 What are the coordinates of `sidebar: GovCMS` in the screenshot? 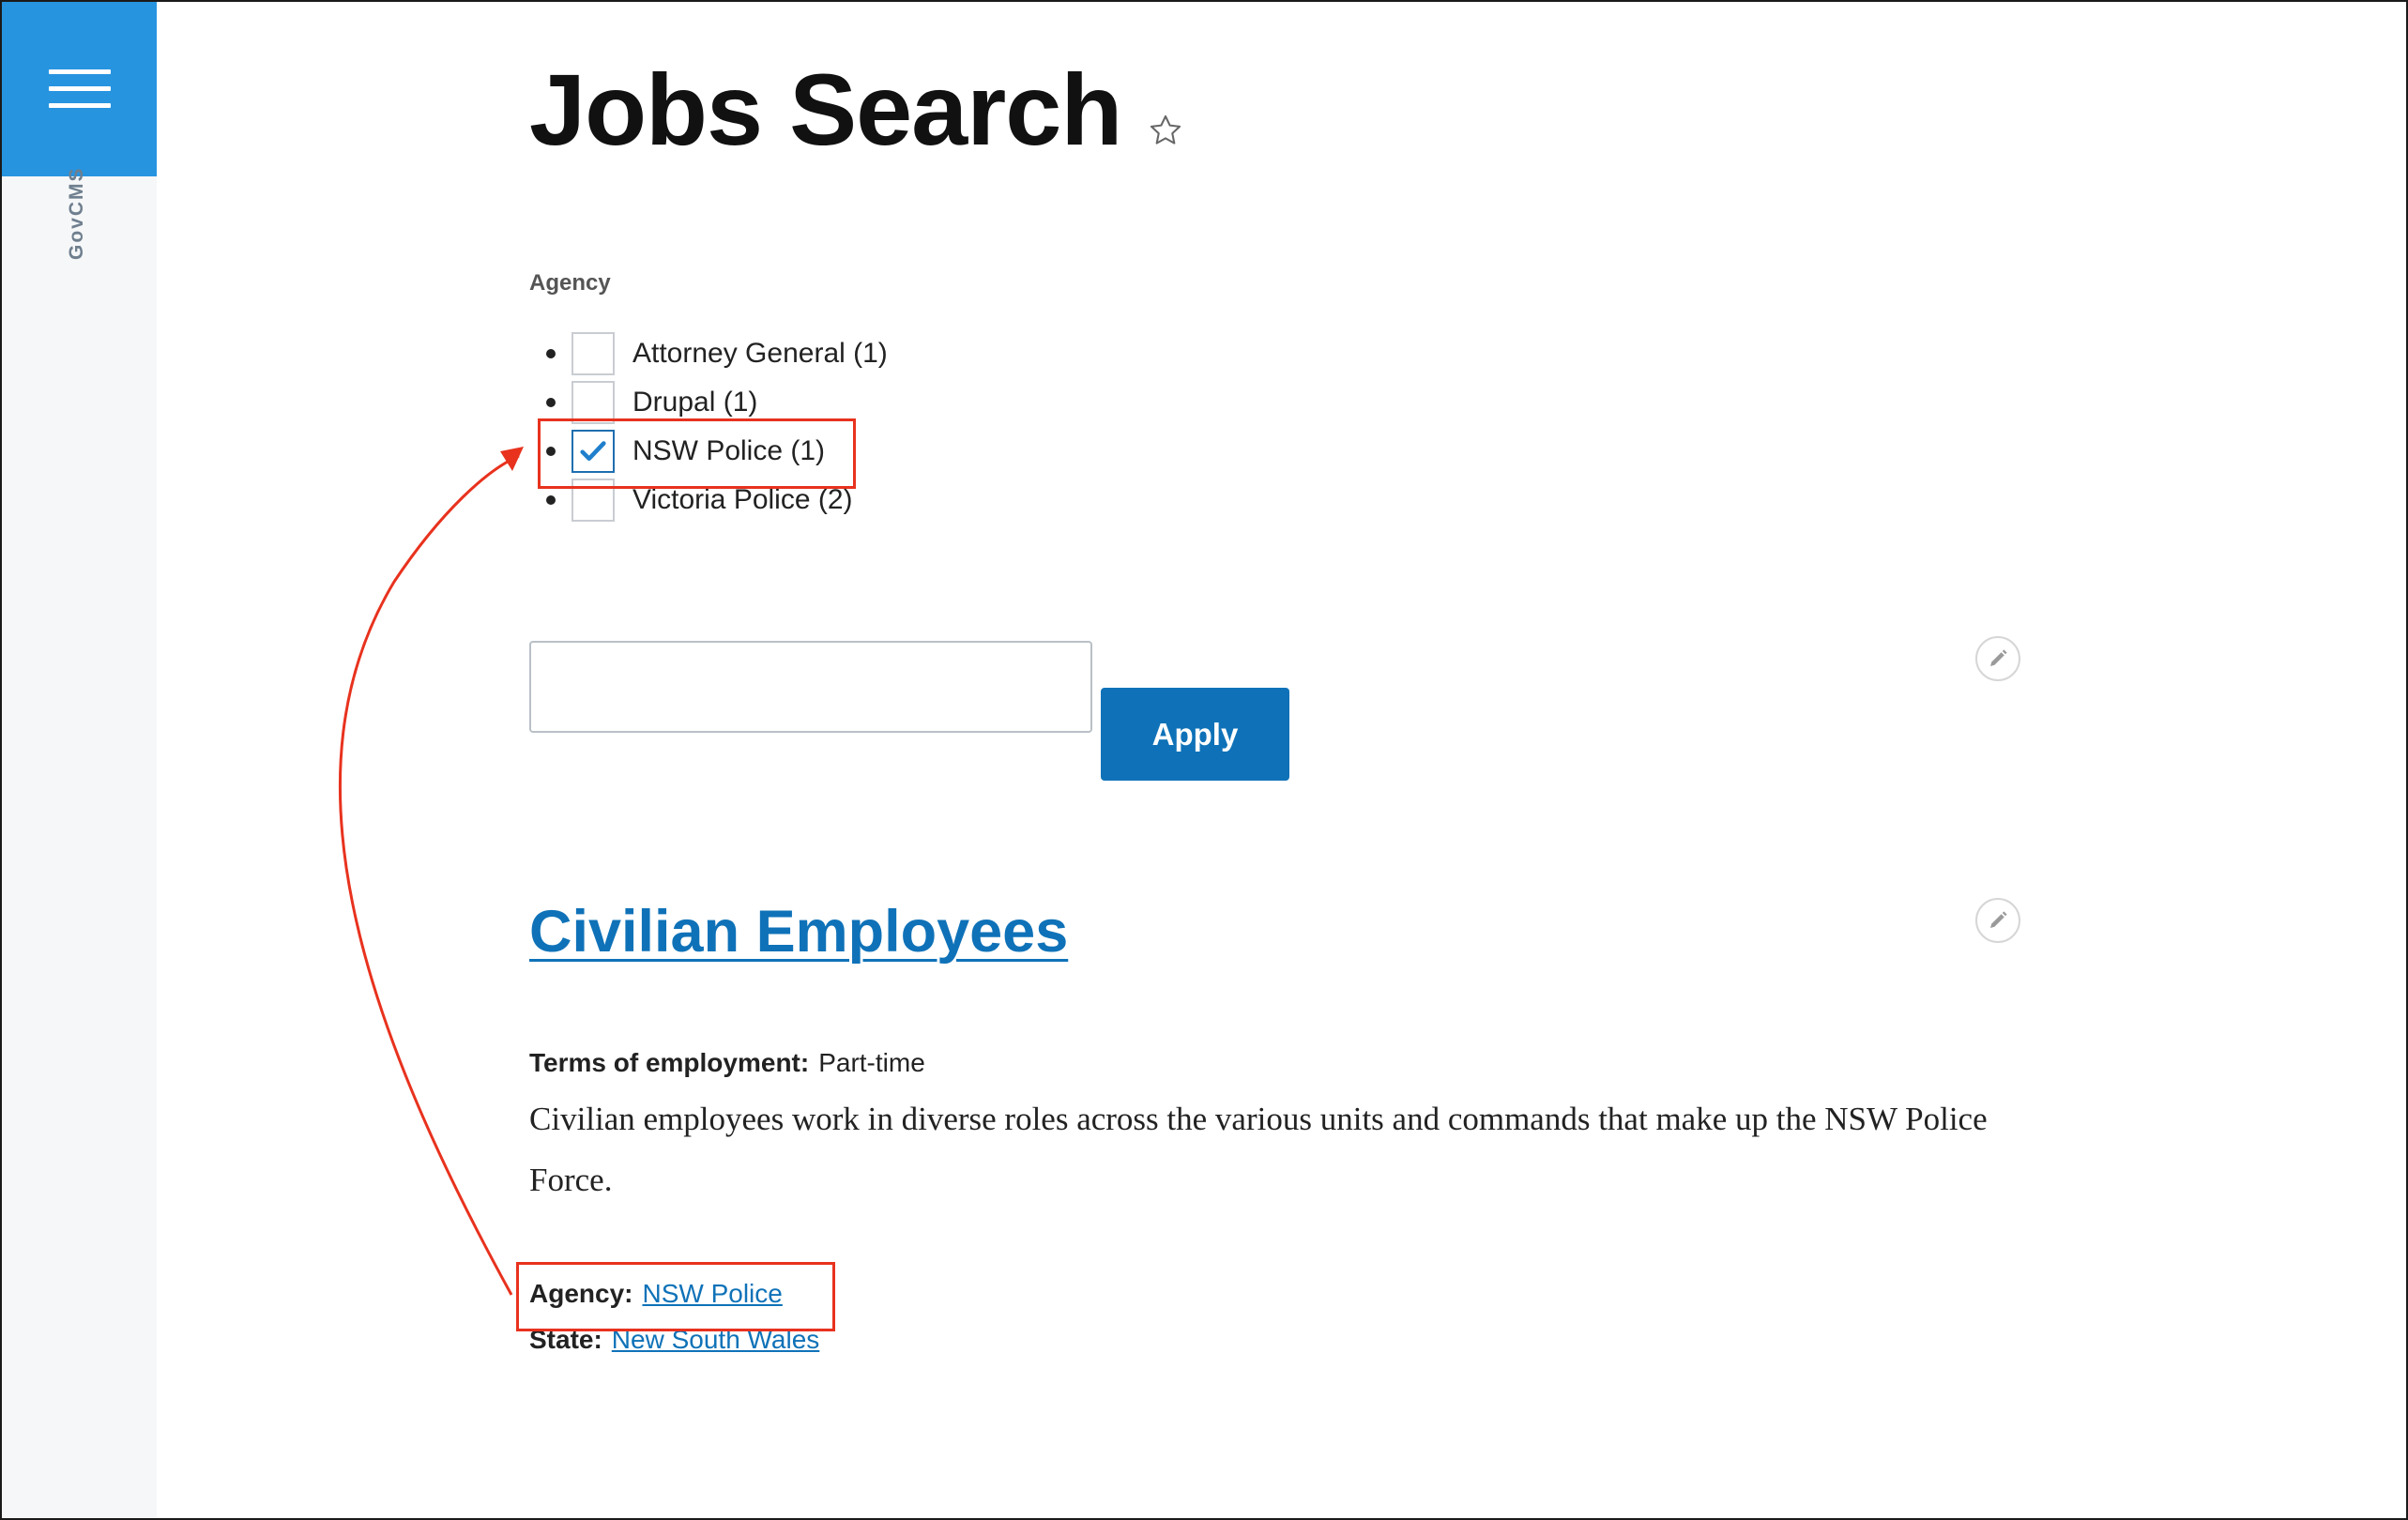 It's located at (79, 760).